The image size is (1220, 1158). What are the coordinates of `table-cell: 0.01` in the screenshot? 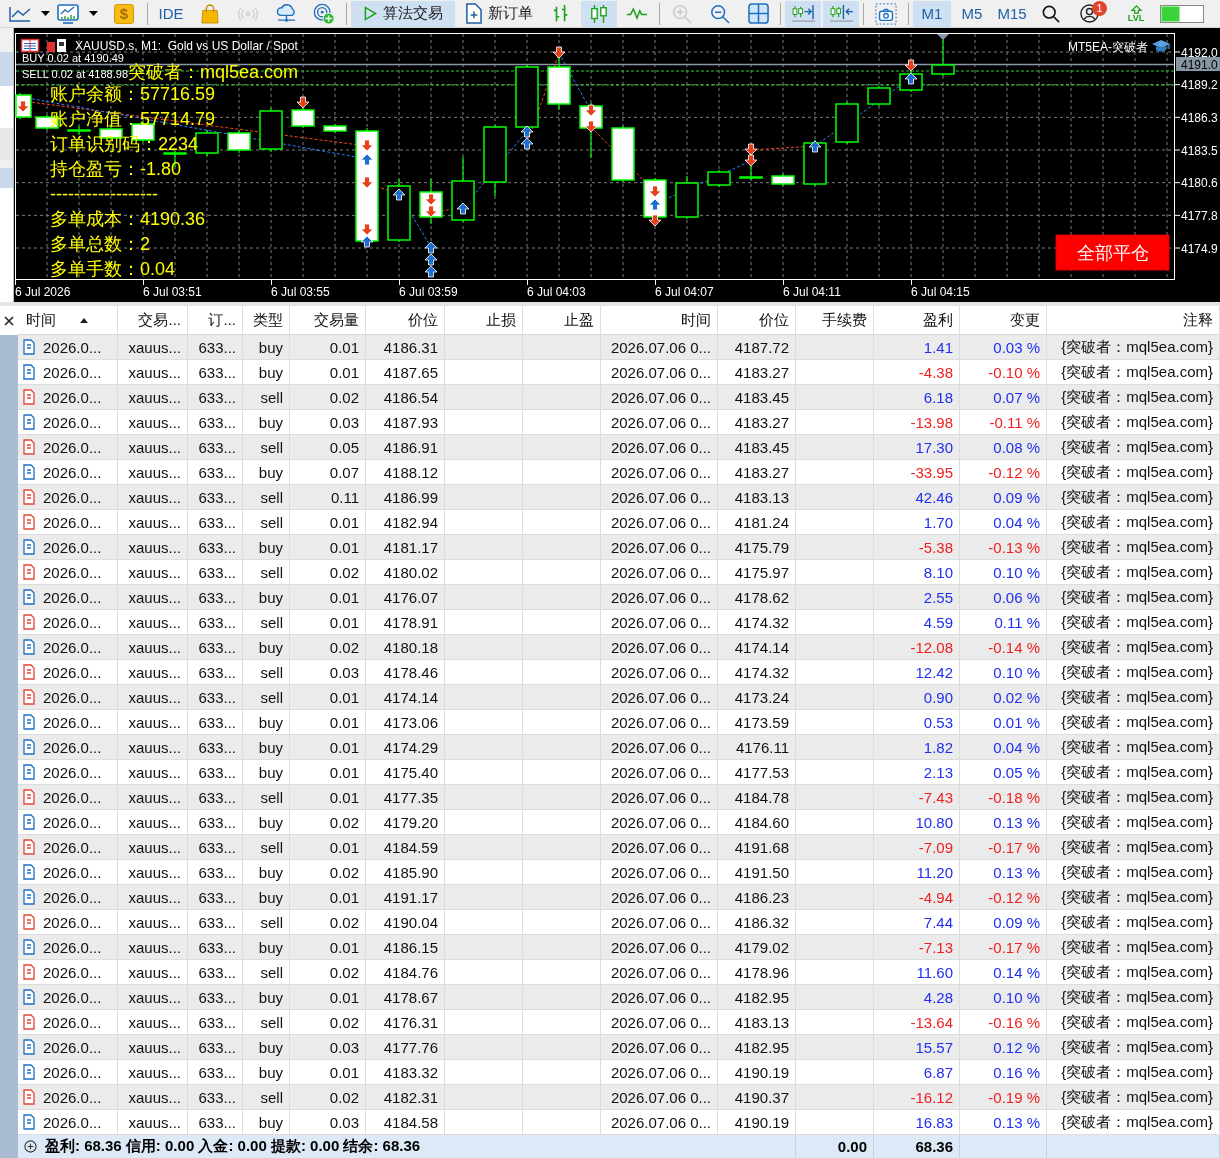 It's located at (328, 547).